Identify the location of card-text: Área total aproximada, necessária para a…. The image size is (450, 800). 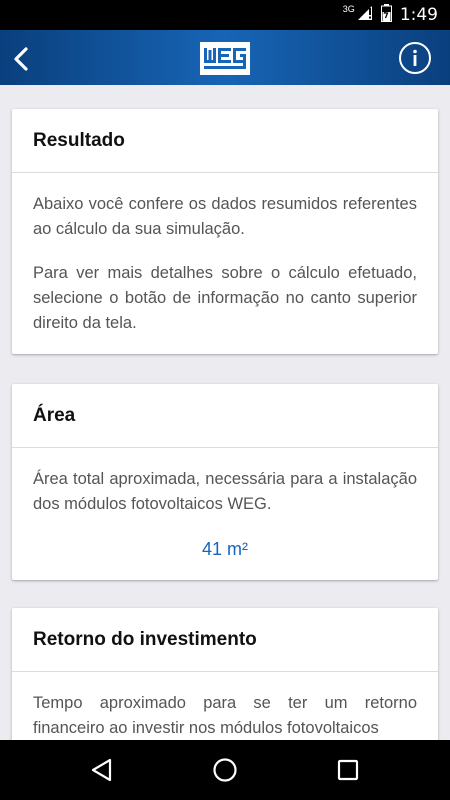
(225, 491).